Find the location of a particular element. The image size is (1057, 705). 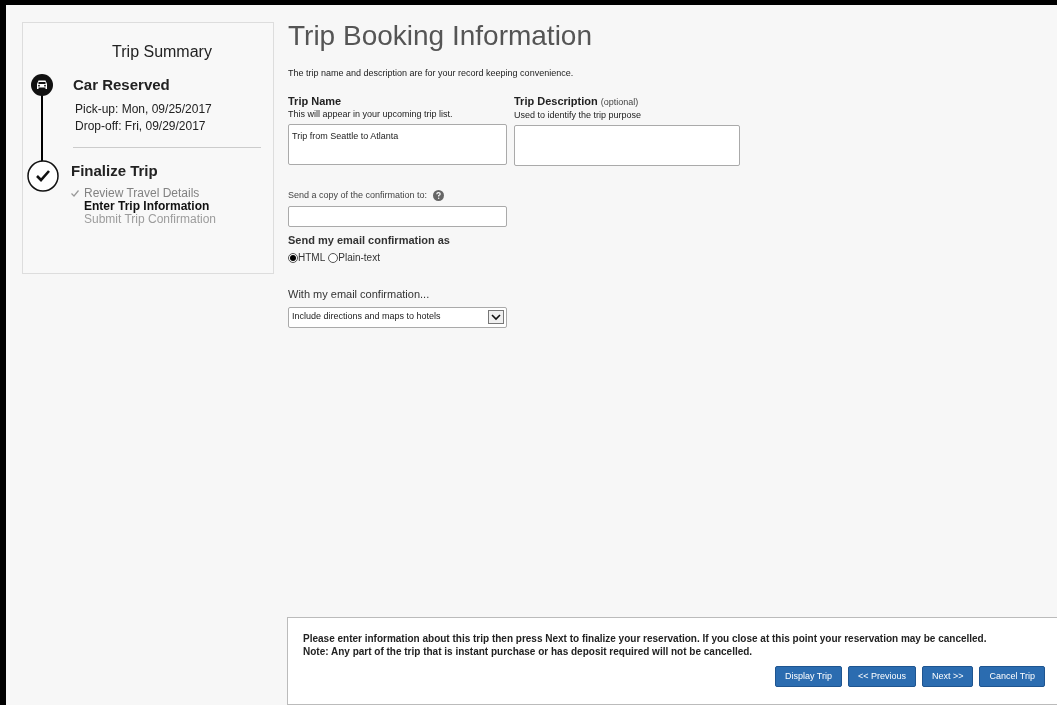

panel-title: Trip Summary is located at coordinates (162, 52).